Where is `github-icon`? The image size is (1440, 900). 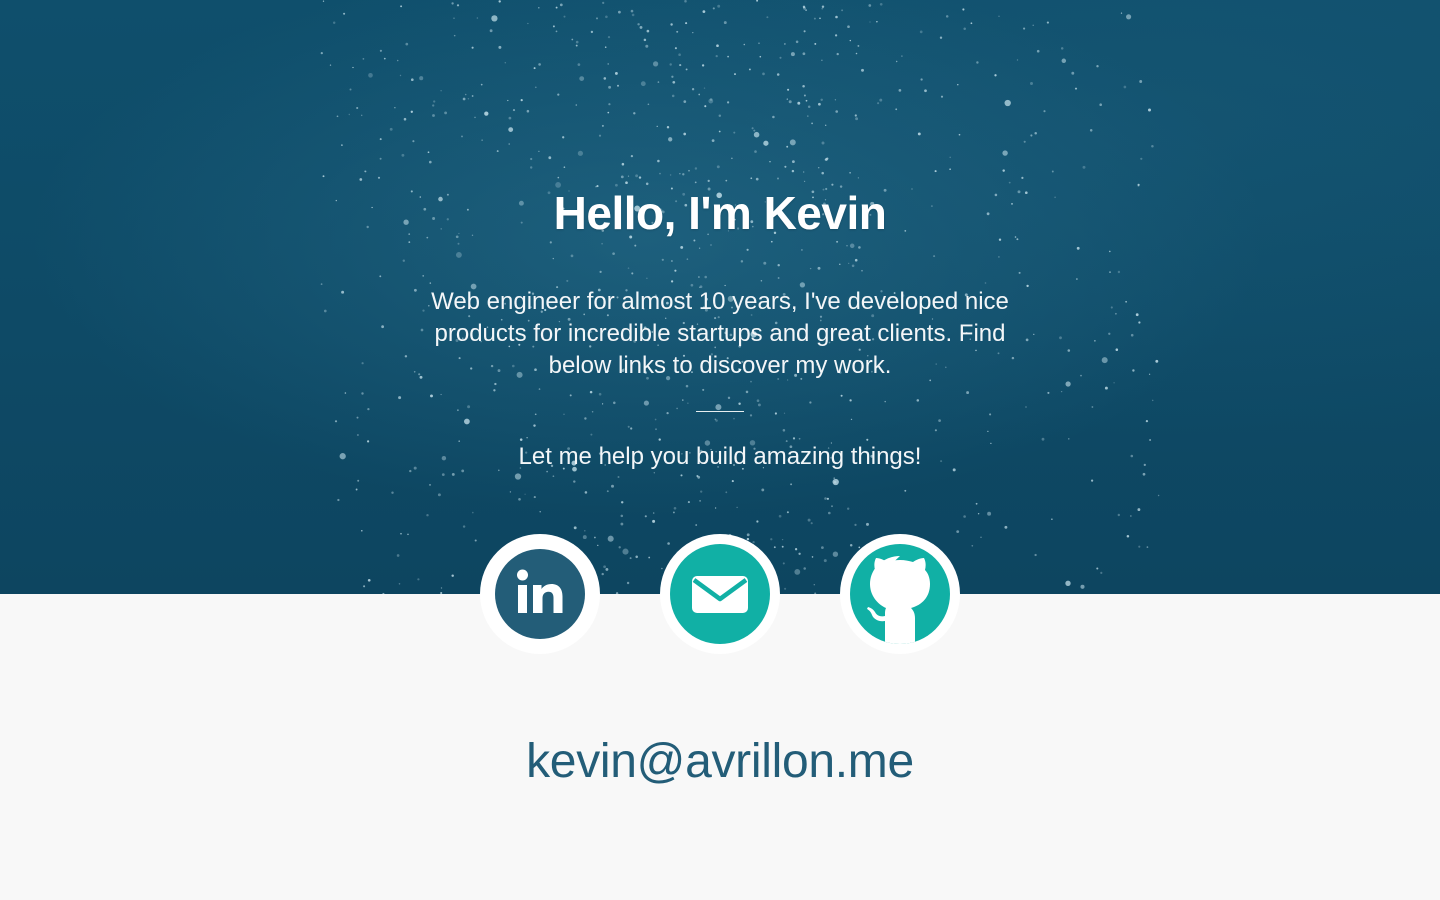
github-icon is located at coordinates (900, 594).